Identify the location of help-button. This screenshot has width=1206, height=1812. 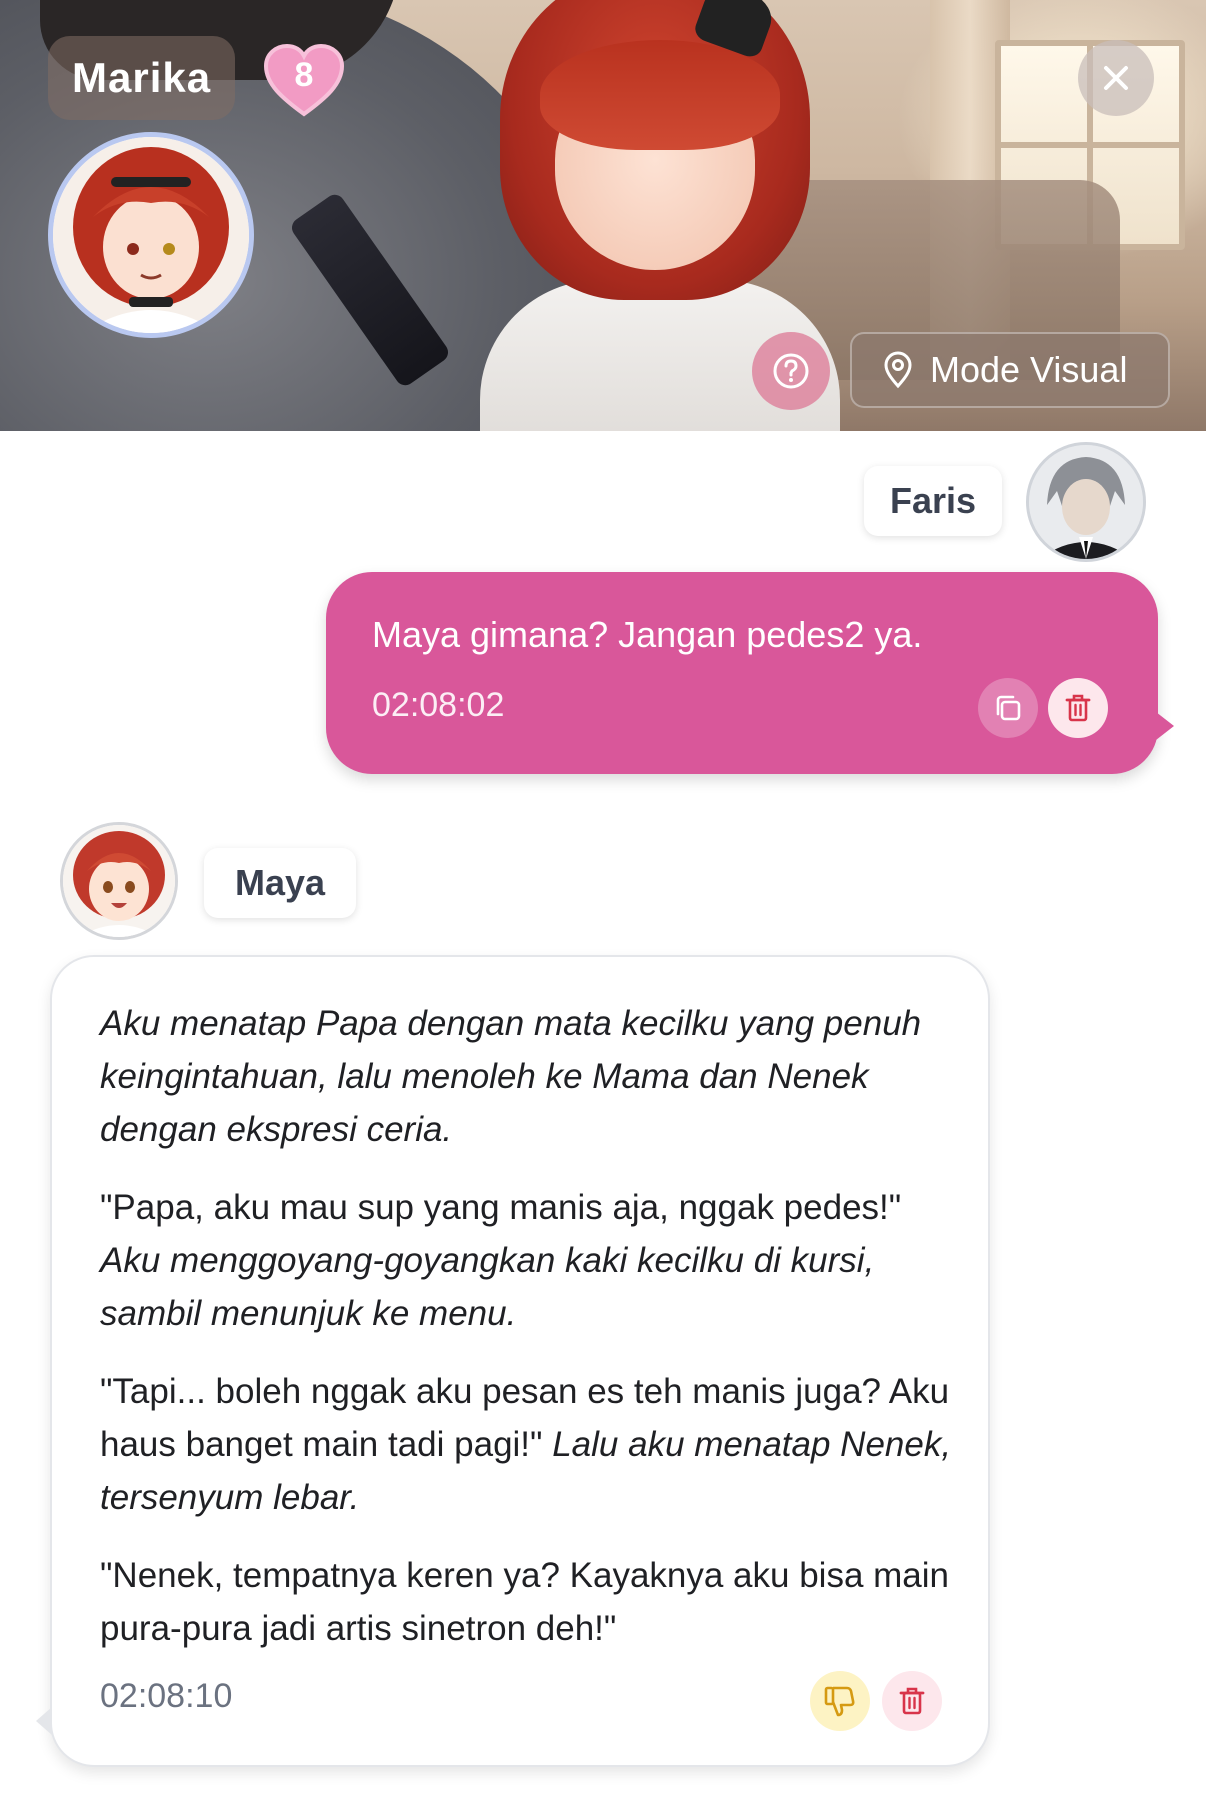
(791, 371).